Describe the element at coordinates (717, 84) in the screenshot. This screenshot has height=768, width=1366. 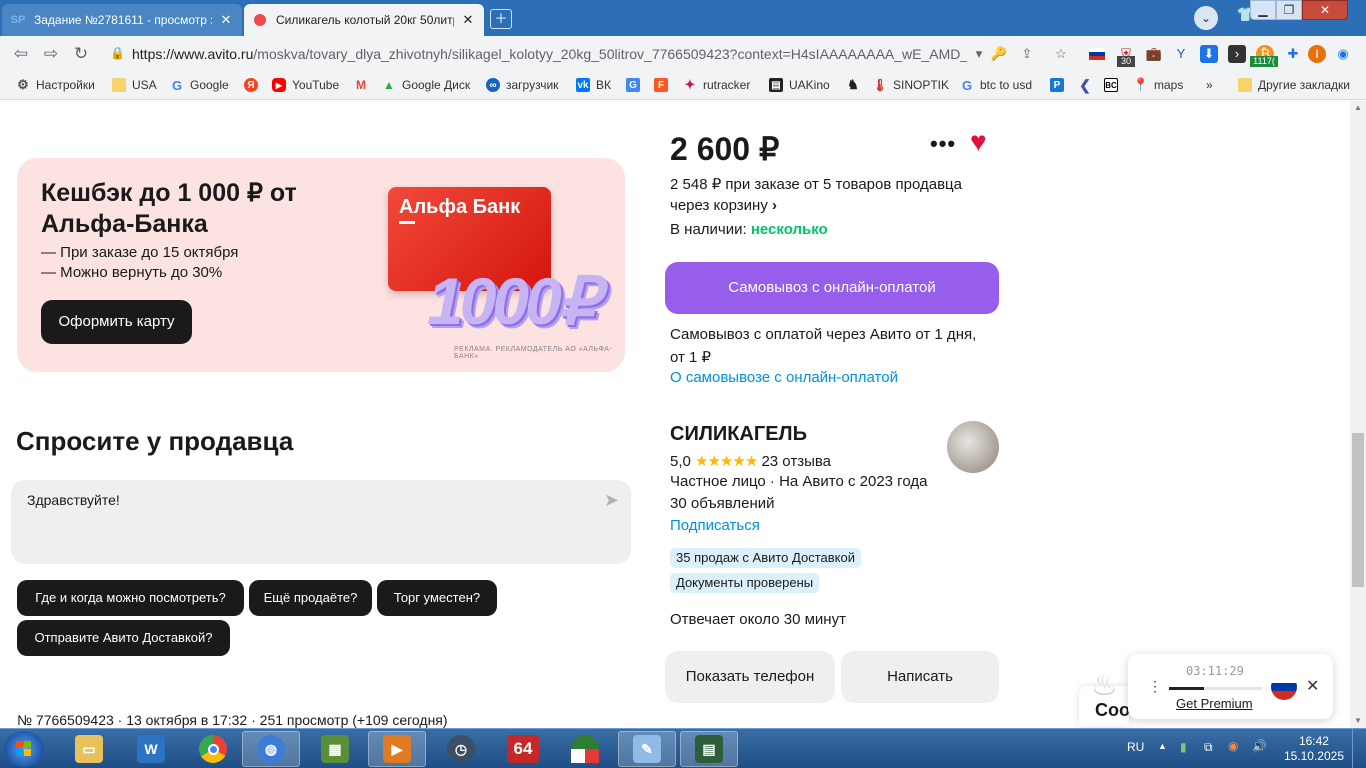
I see `bookmark-rutracker: ✦ rutracker` at that location.